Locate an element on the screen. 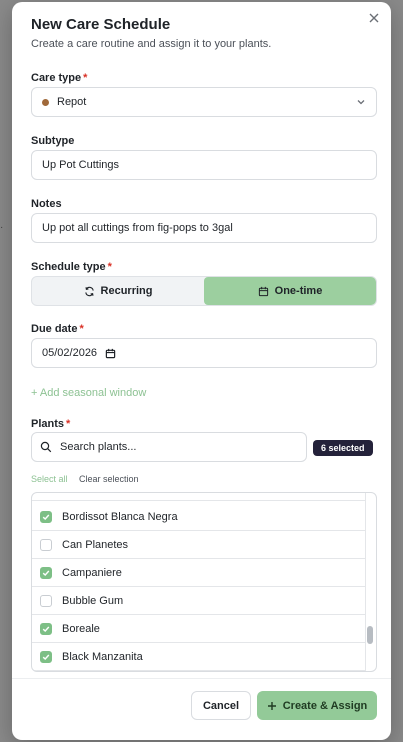  care-type-label: Care type * is located at coordinates (59, 78).